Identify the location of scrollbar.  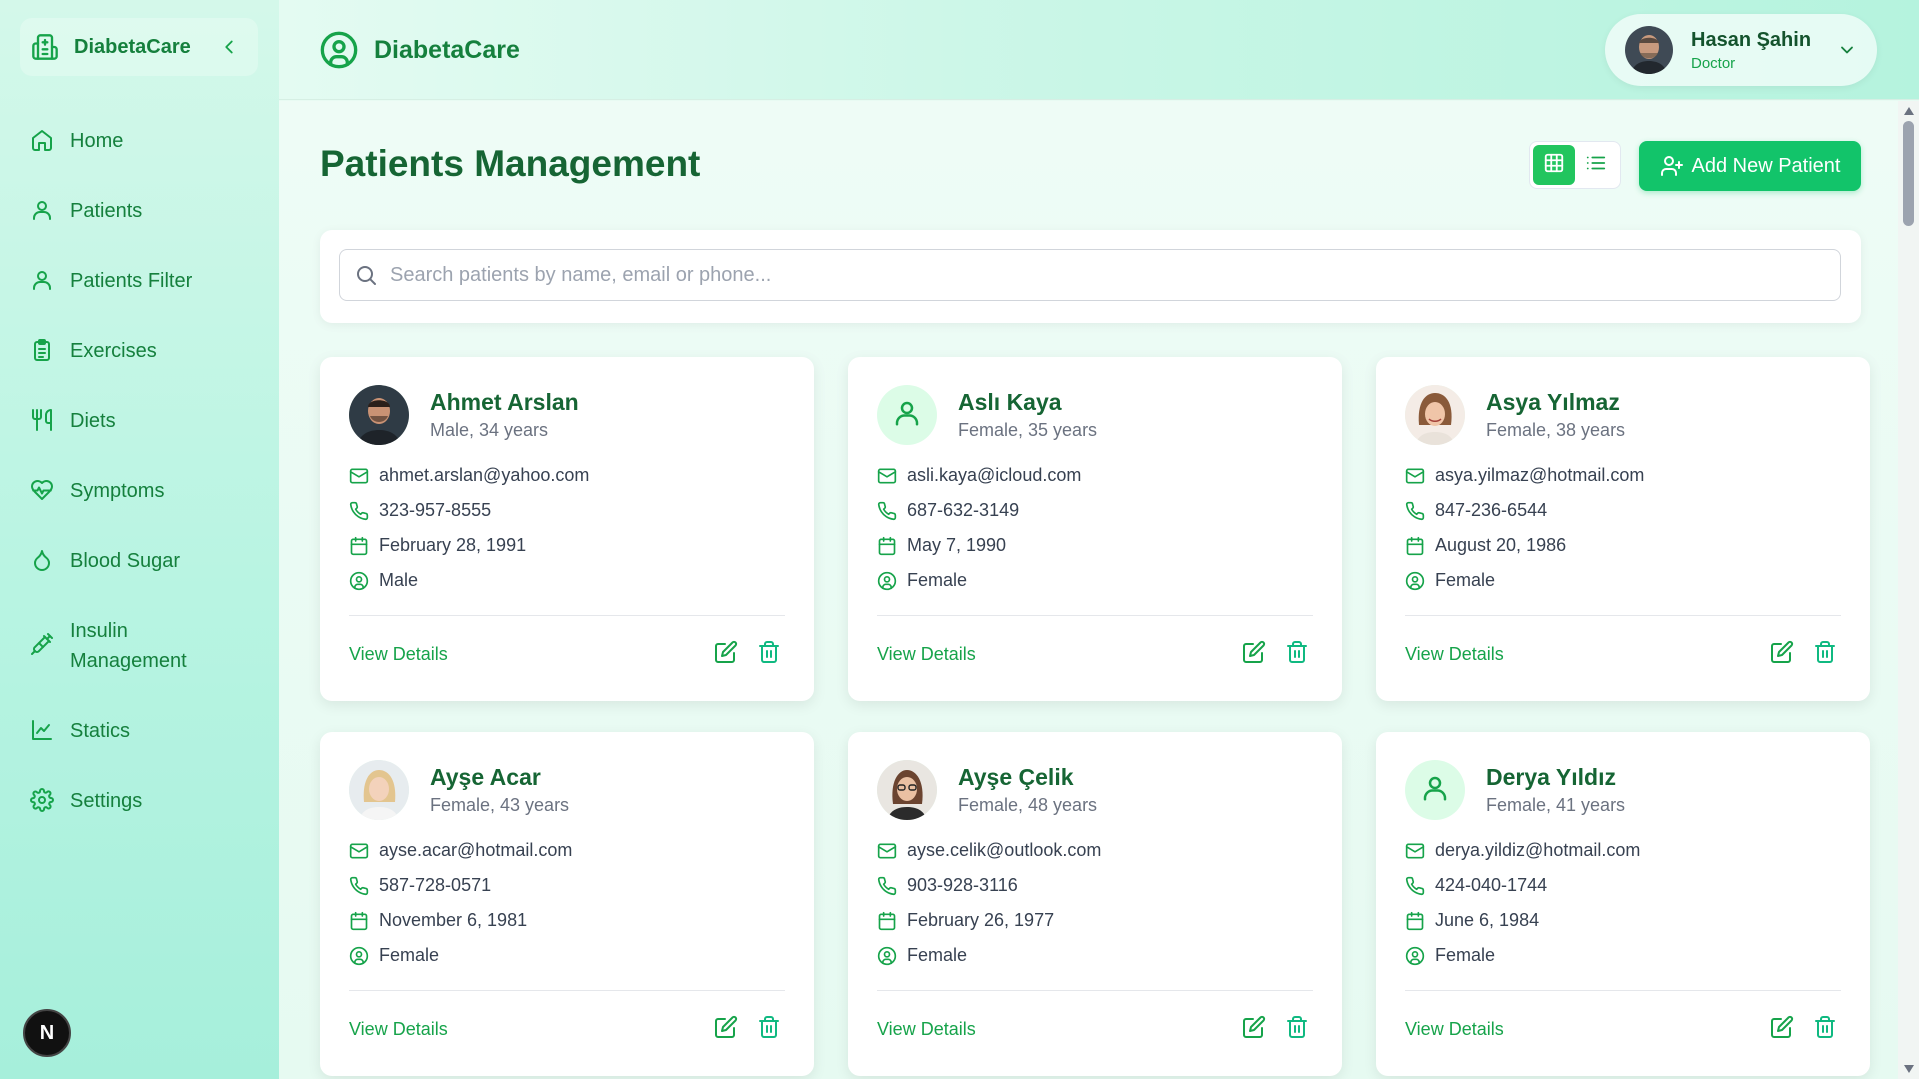
(1908, 590).